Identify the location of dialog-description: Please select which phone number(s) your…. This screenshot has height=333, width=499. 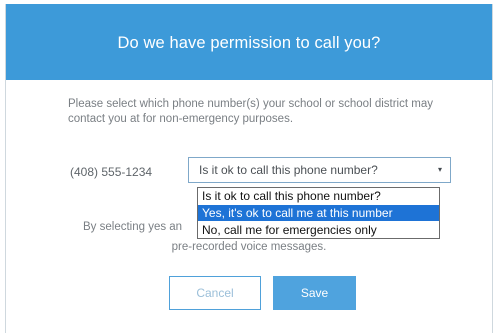
(250, 111).